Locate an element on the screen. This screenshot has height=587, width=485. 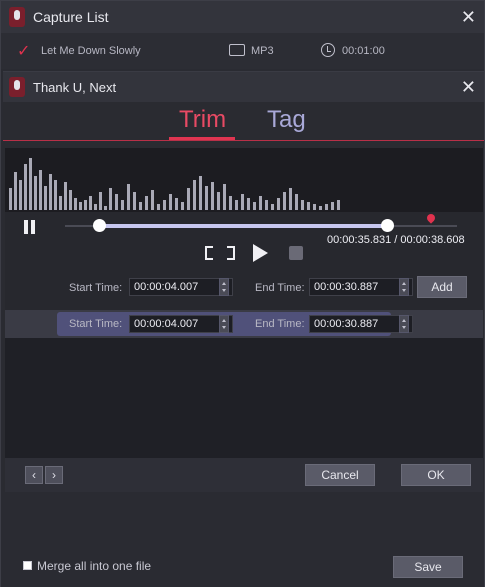
duration-label: 00:01:00 is located at coordinates (363, 51).